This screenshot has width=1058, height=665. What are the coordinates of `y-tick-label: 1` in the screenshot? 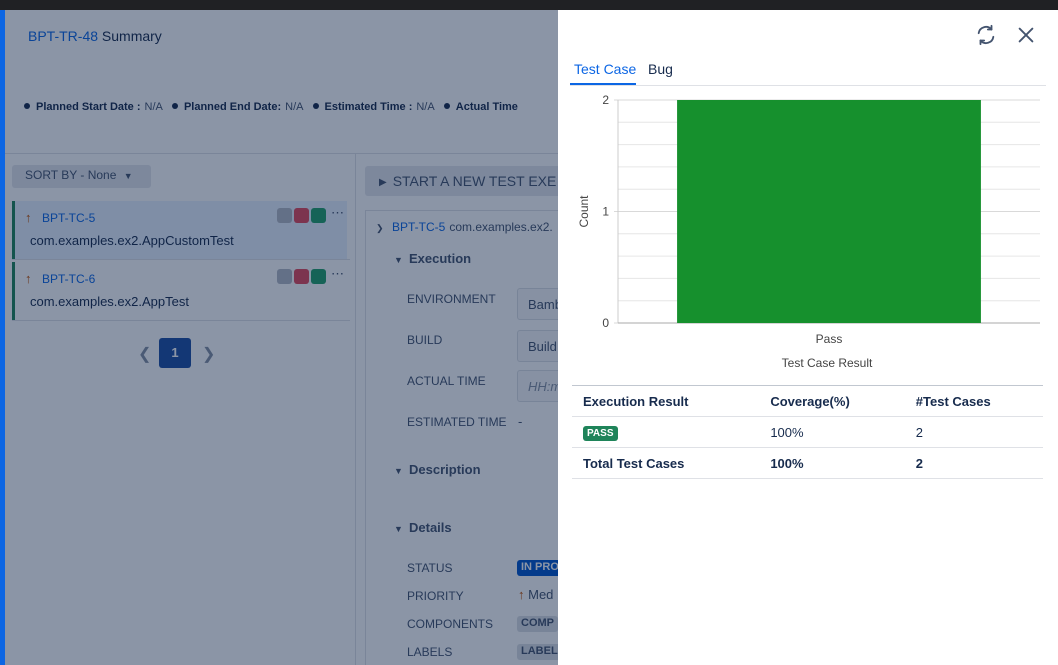 It's located at (605, 212).